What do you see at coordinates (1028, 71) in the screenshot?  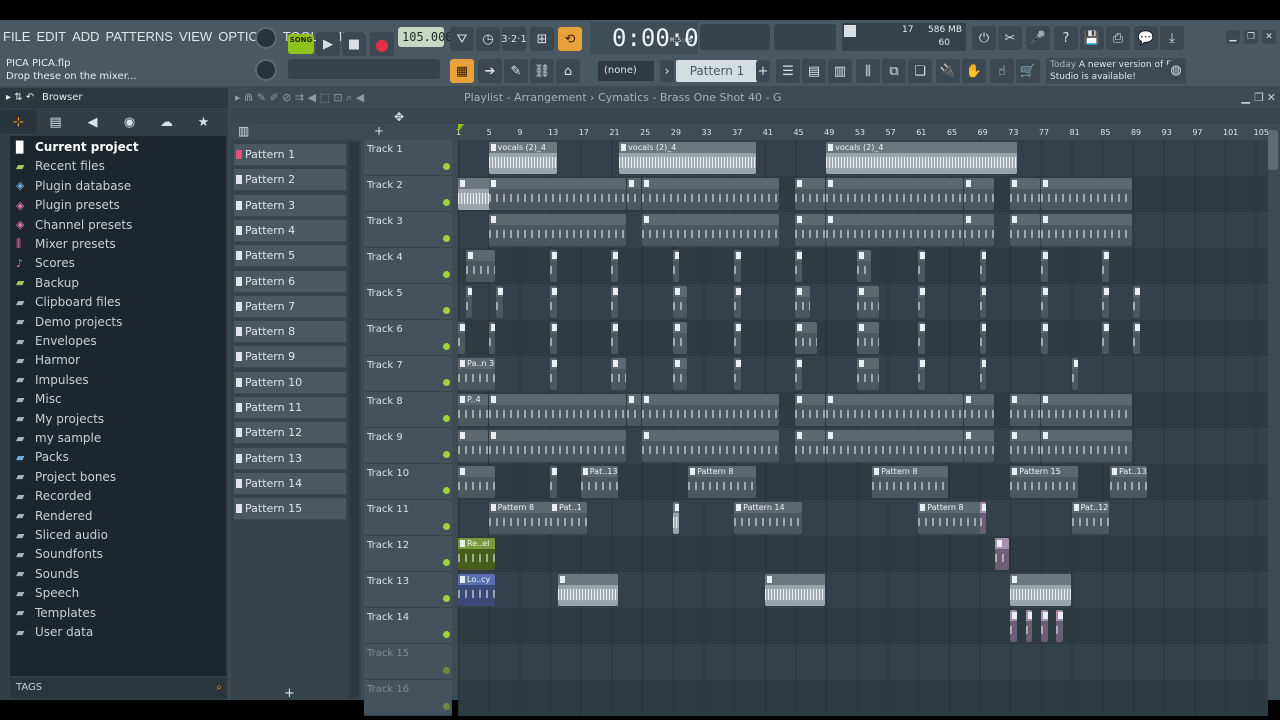 I see `shop-button: 🛒` at bounding box center [1028, 71].